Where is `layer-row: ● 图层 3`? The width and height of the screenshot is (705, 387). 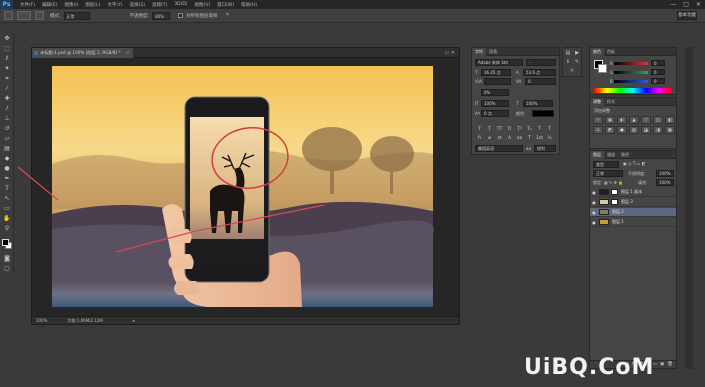 layer-row: ● 图层 3 is located at coordinates (633, 202).